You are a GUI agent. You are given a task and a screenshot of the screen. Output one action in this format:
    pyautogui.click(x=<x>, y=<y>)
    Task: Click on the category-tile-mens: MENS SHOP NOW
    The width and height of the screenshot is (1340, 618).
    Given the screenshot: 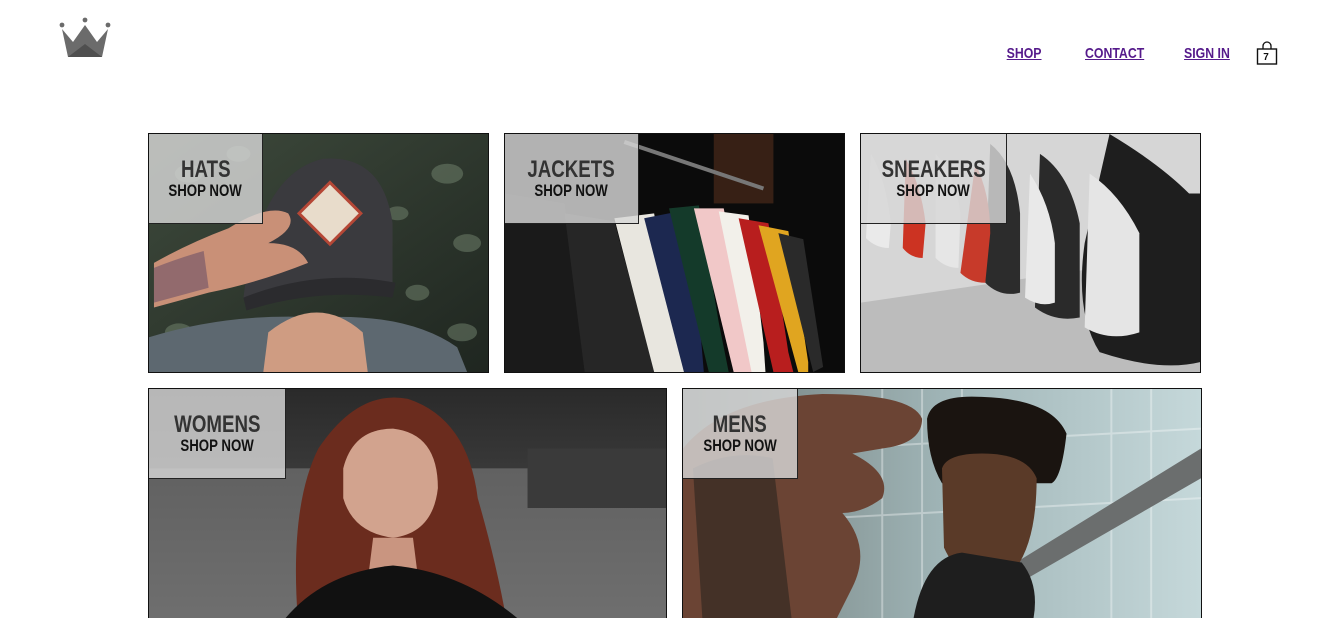 What is the action you would take?
    pyautogui.click(x=942, y=503)
    